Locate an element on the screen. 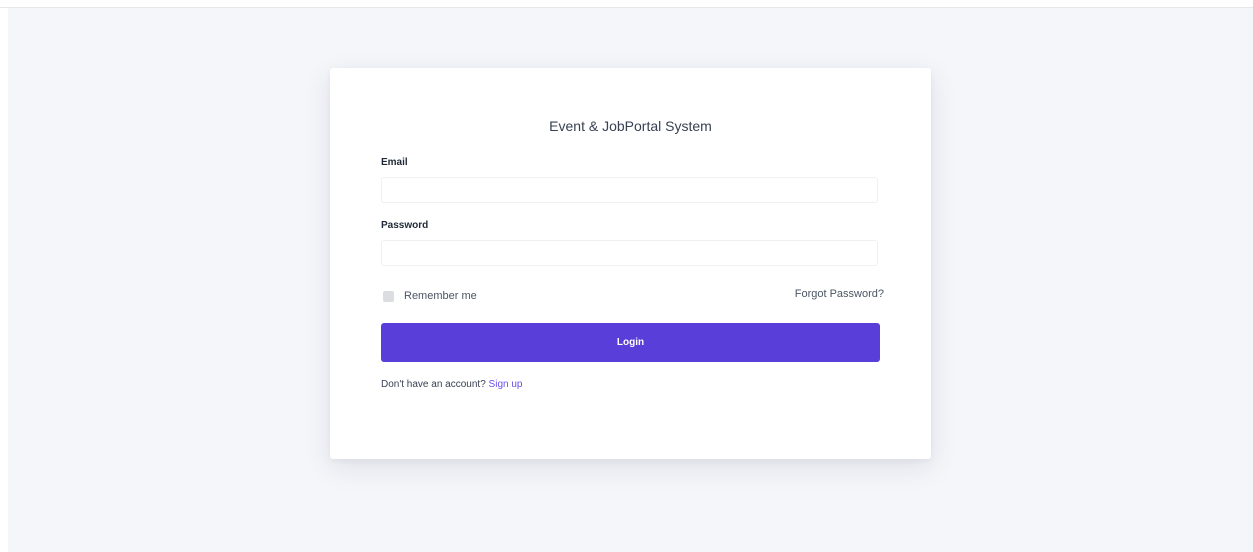 The image size is (1253, 552). signup-prompt: Don't have an account? is located at coordinates (435, 384).